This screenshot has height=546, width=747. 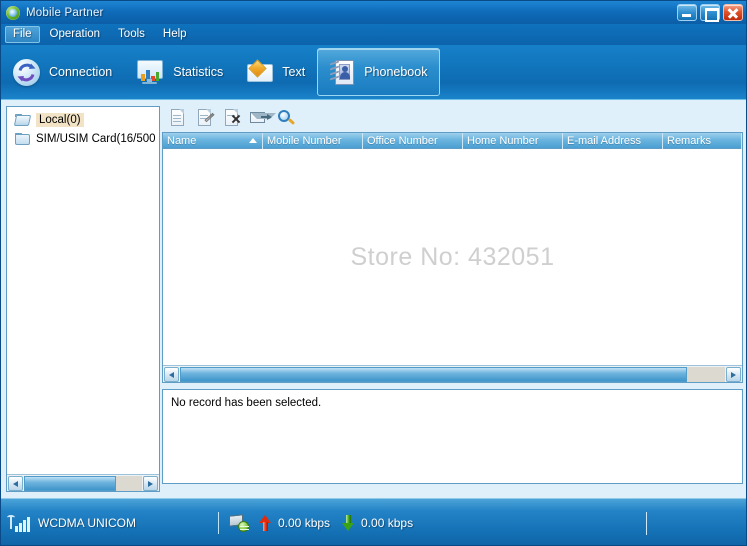 I want to click on phonebook-icon, so click(x=342, y=72).